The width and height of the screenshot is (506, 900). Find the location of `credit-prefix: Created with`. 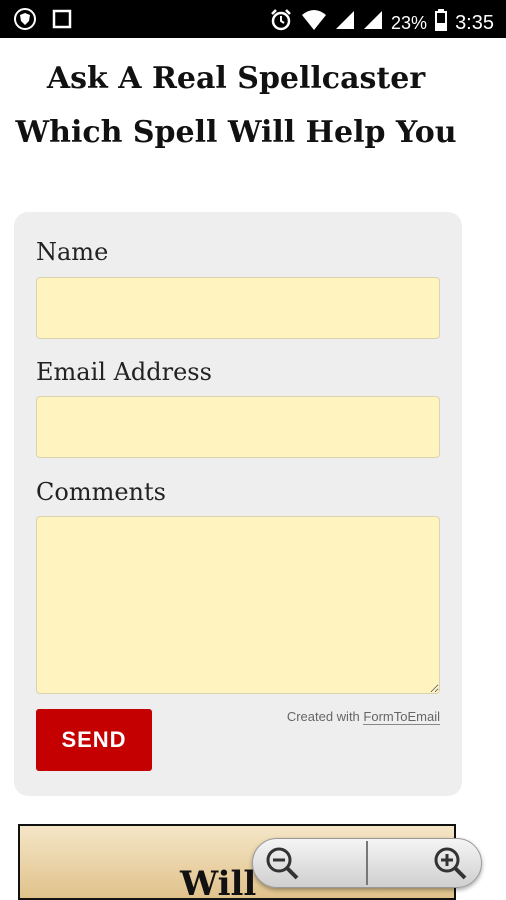

credit-prefix: Created with is located at coordinates (323, 716).